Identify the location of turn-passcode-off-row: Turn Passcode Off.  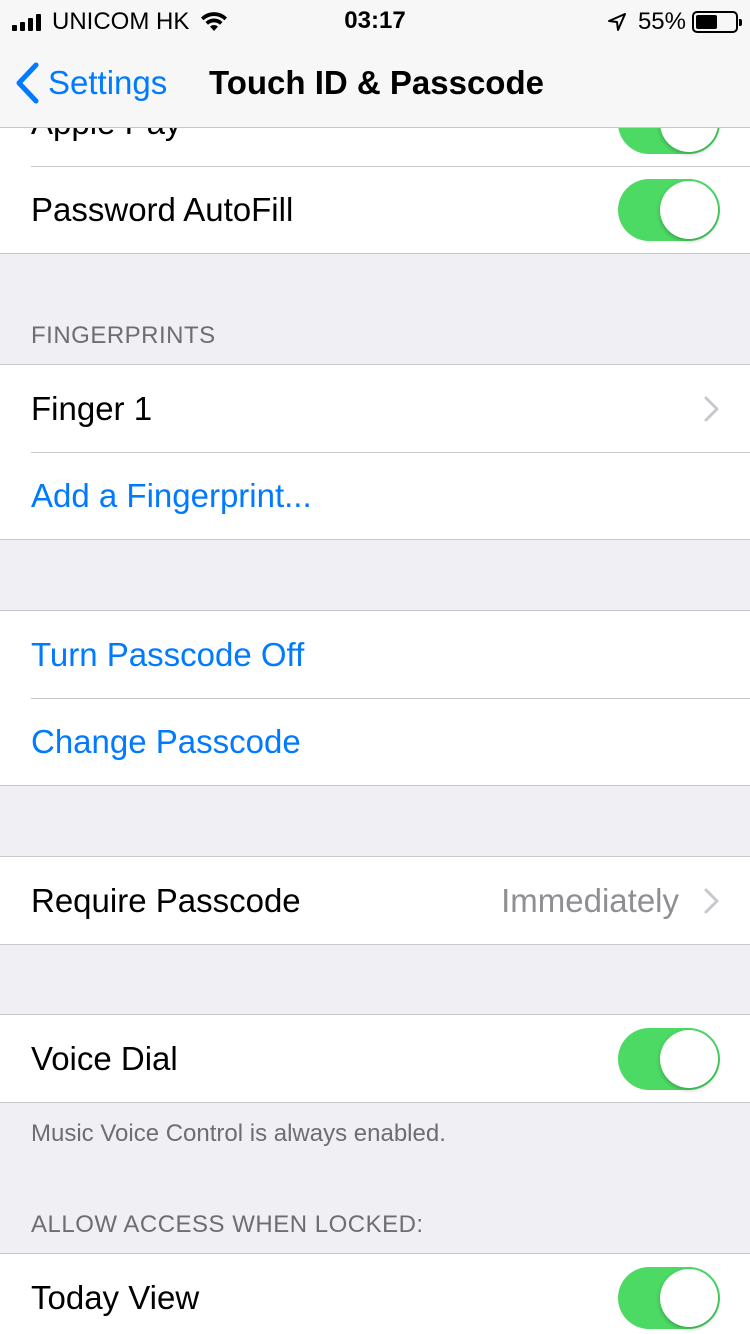
(375, 654).